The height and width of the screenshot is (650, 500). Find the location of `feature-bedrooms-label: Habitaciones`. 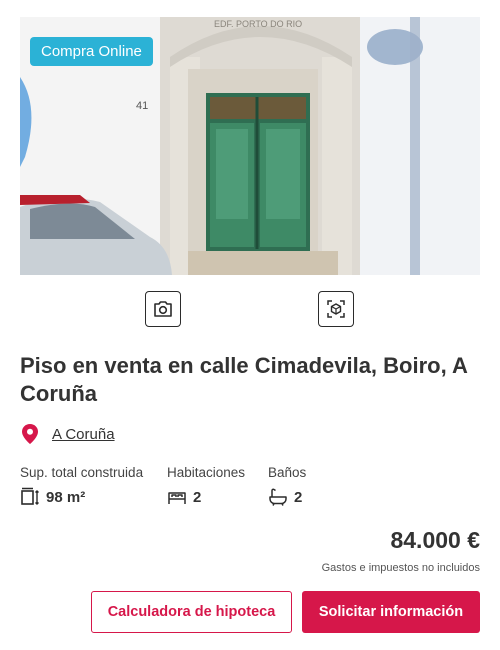

feature-bedrooms-label: Habitaciones is located at coordinates (206, 472).